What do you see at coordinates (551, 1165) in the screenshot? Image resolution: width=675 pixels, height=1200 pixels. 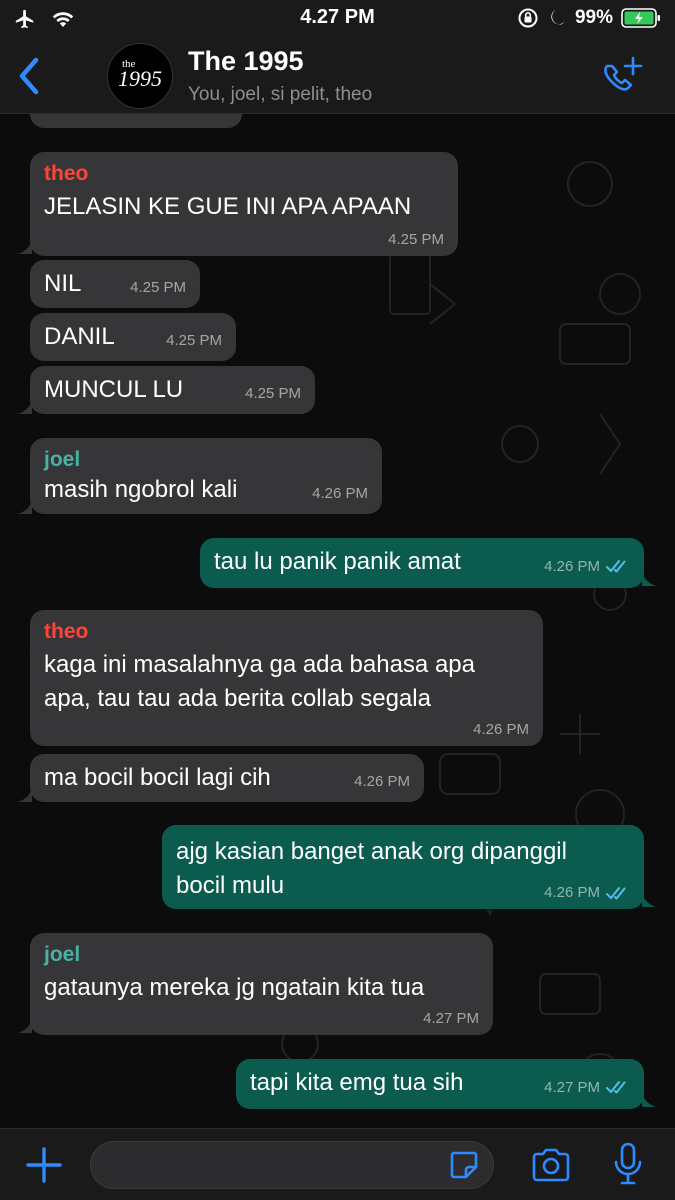 I see `camera-icon` at bounding box center [551, 1165].